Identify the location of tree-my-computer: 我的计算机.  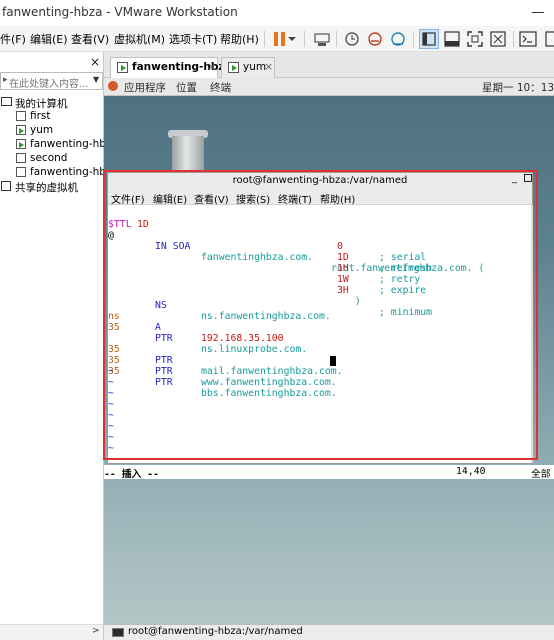
(52, 103).